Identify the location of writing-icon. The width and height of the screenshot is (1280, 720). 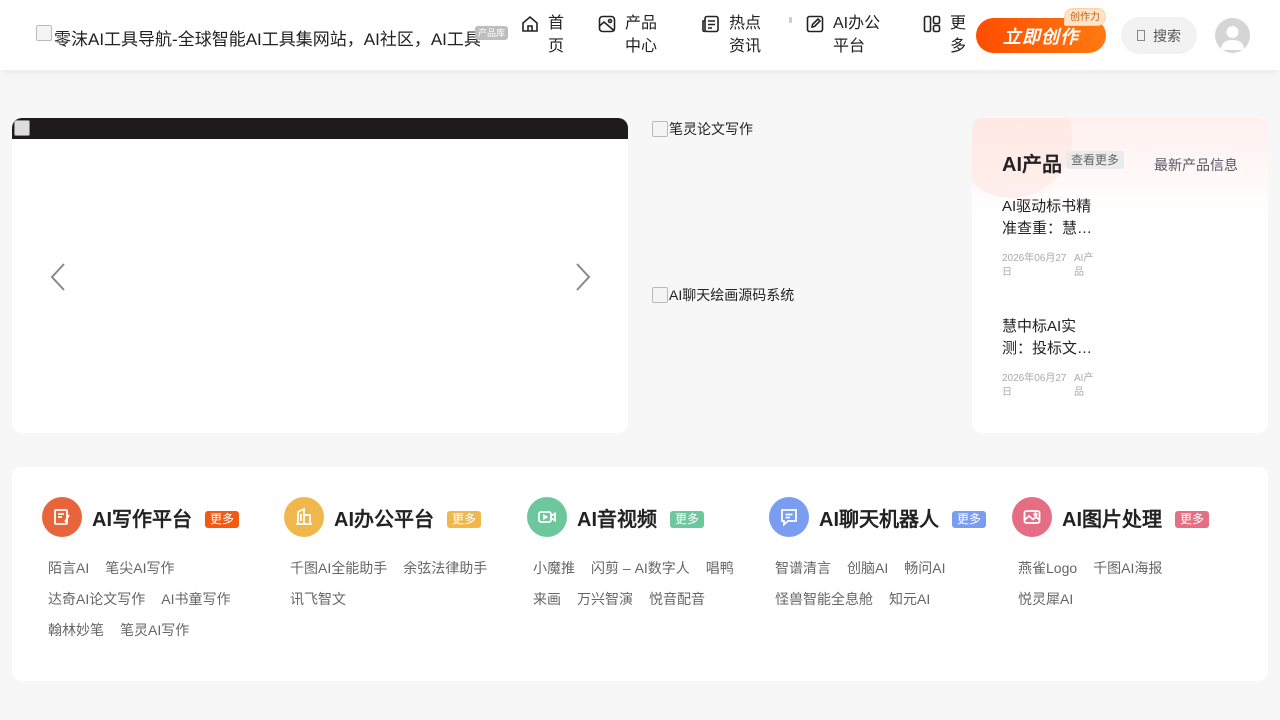
(62, 517).